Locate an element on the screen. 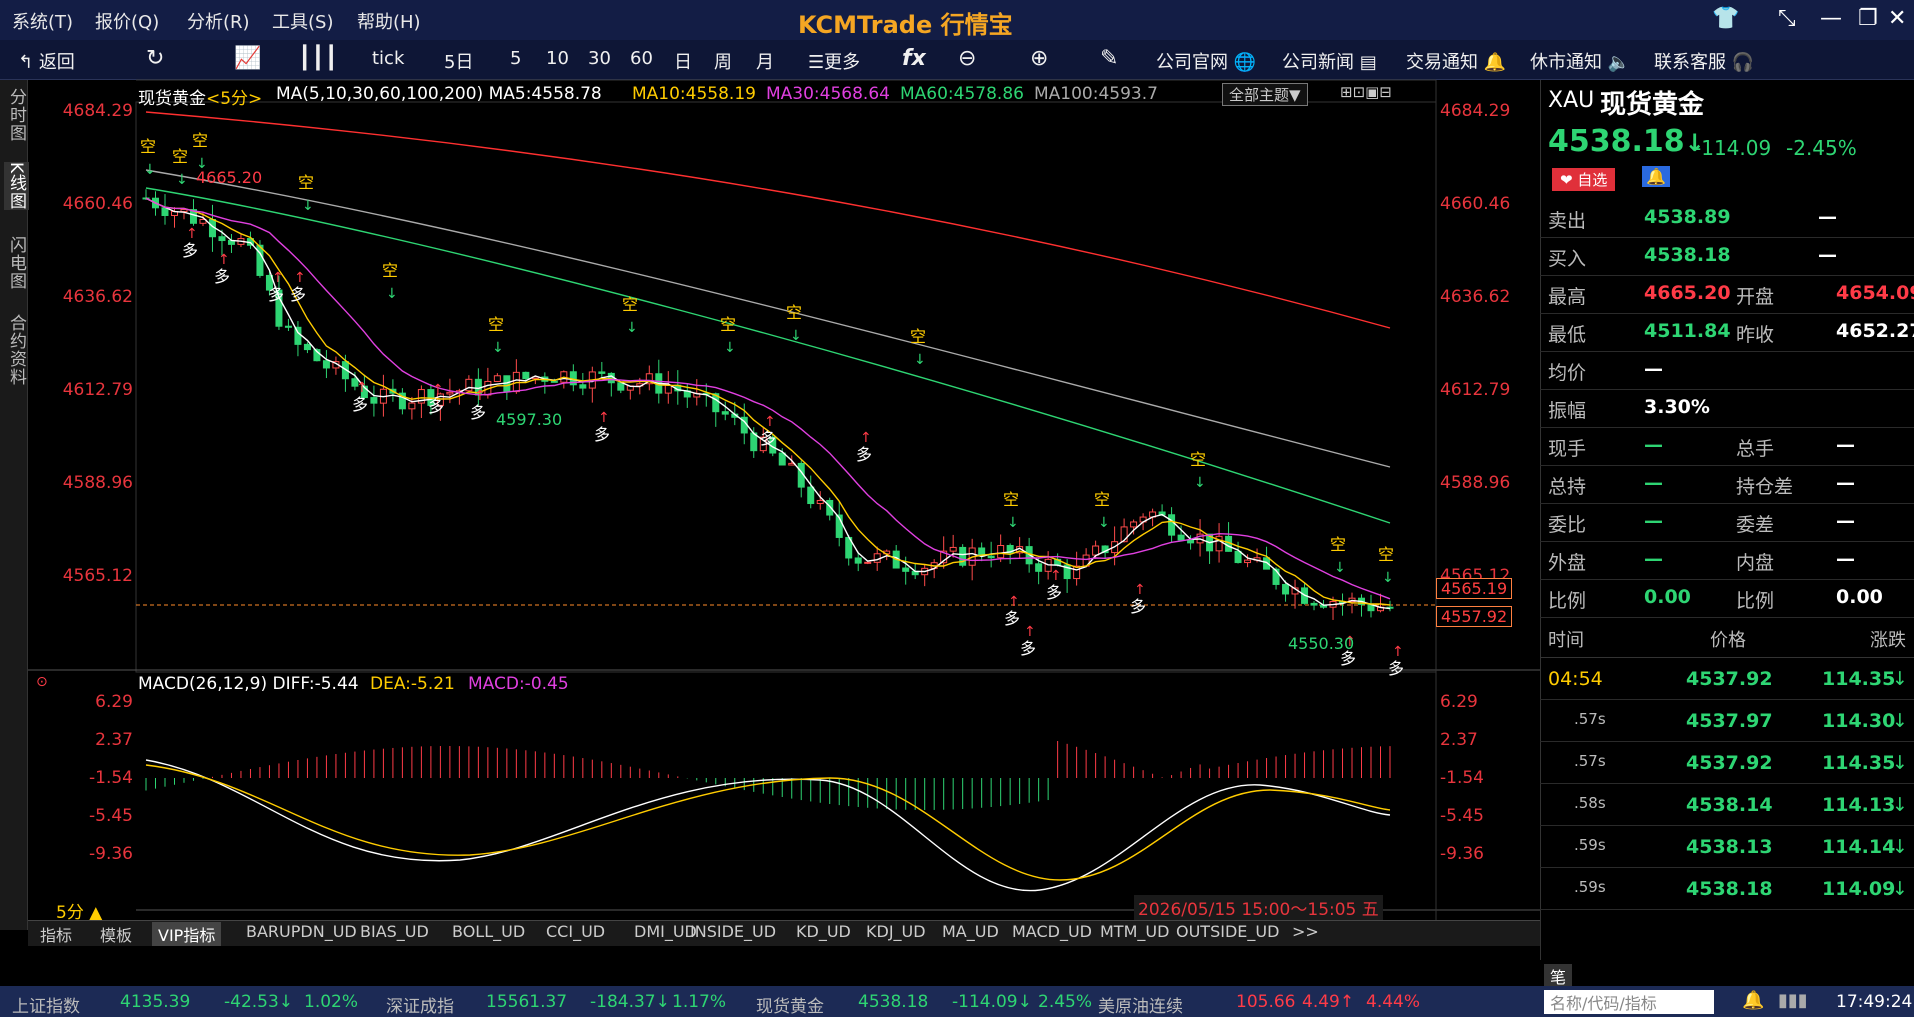  quote-row-label: 总持 is located at coordinates (1567, 487).